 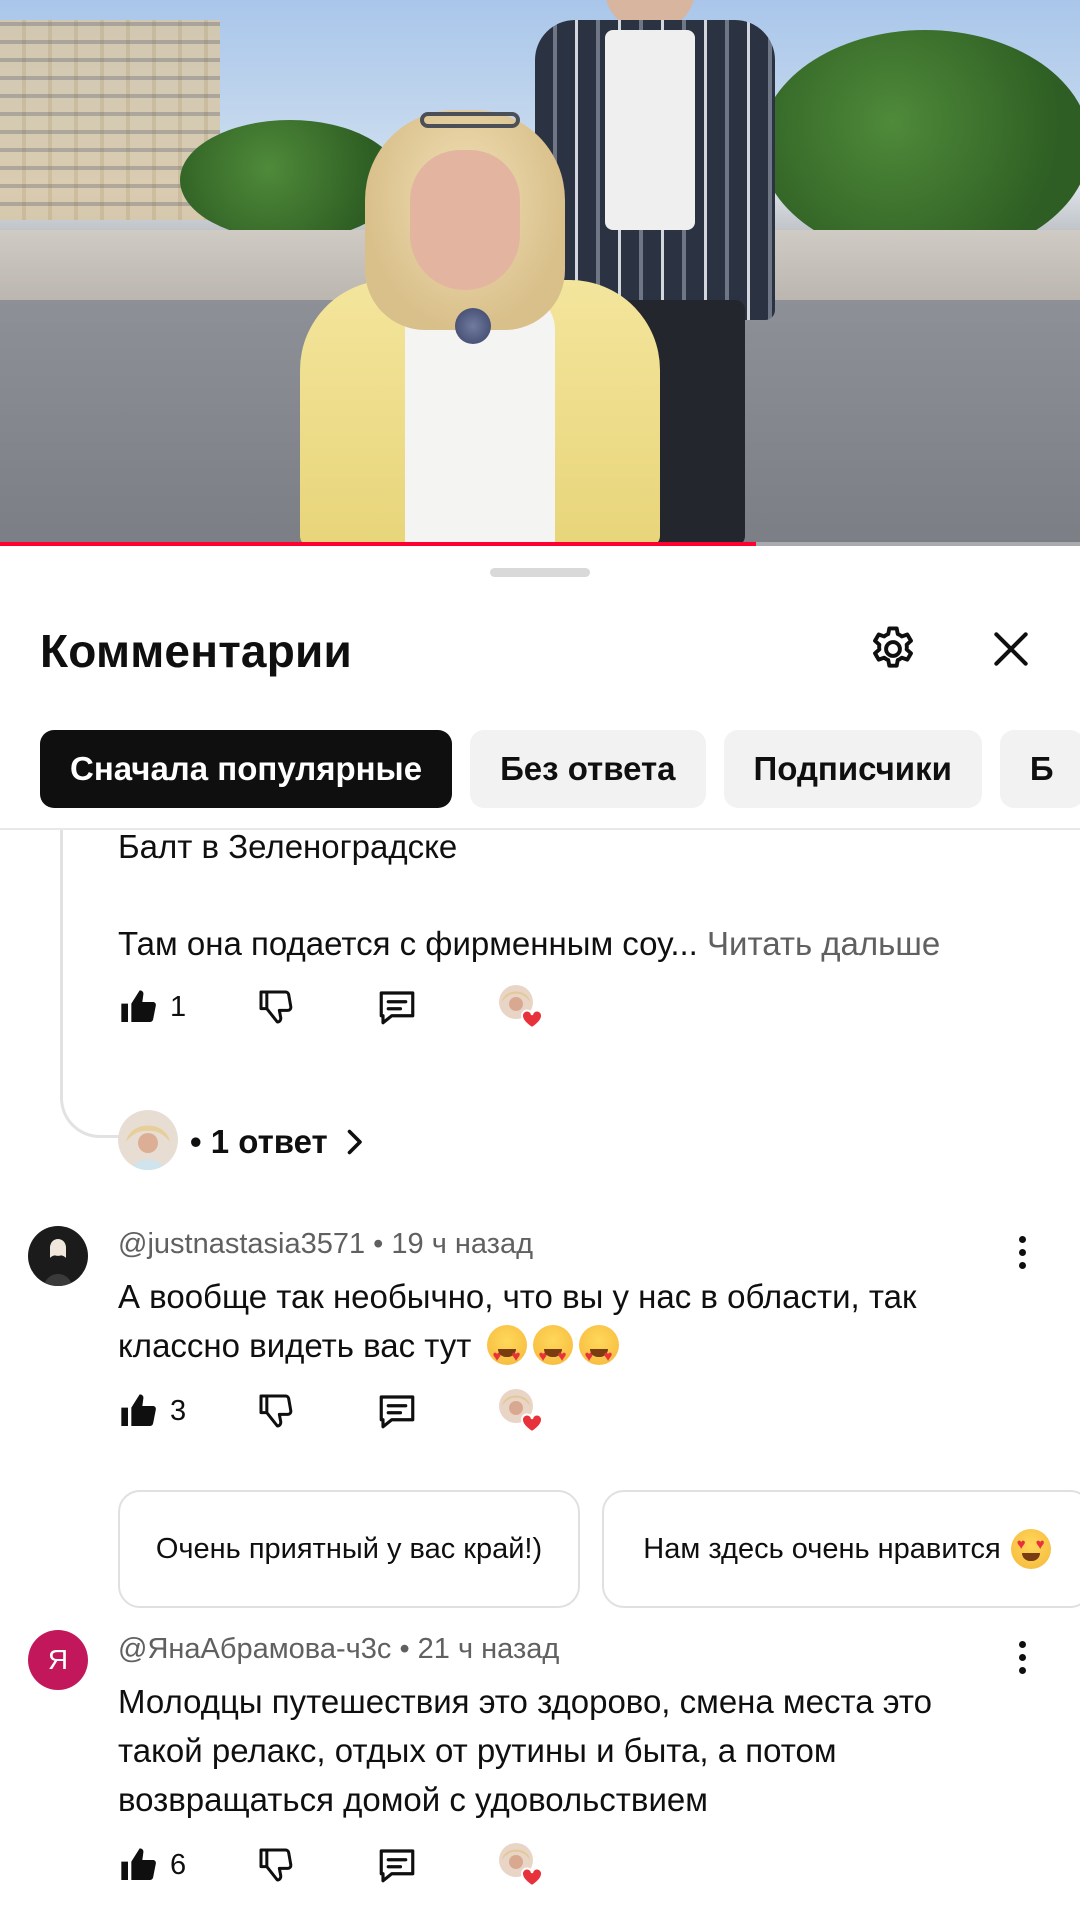 I want to click on comment-actions: 1, so click(x=418, y=1007).